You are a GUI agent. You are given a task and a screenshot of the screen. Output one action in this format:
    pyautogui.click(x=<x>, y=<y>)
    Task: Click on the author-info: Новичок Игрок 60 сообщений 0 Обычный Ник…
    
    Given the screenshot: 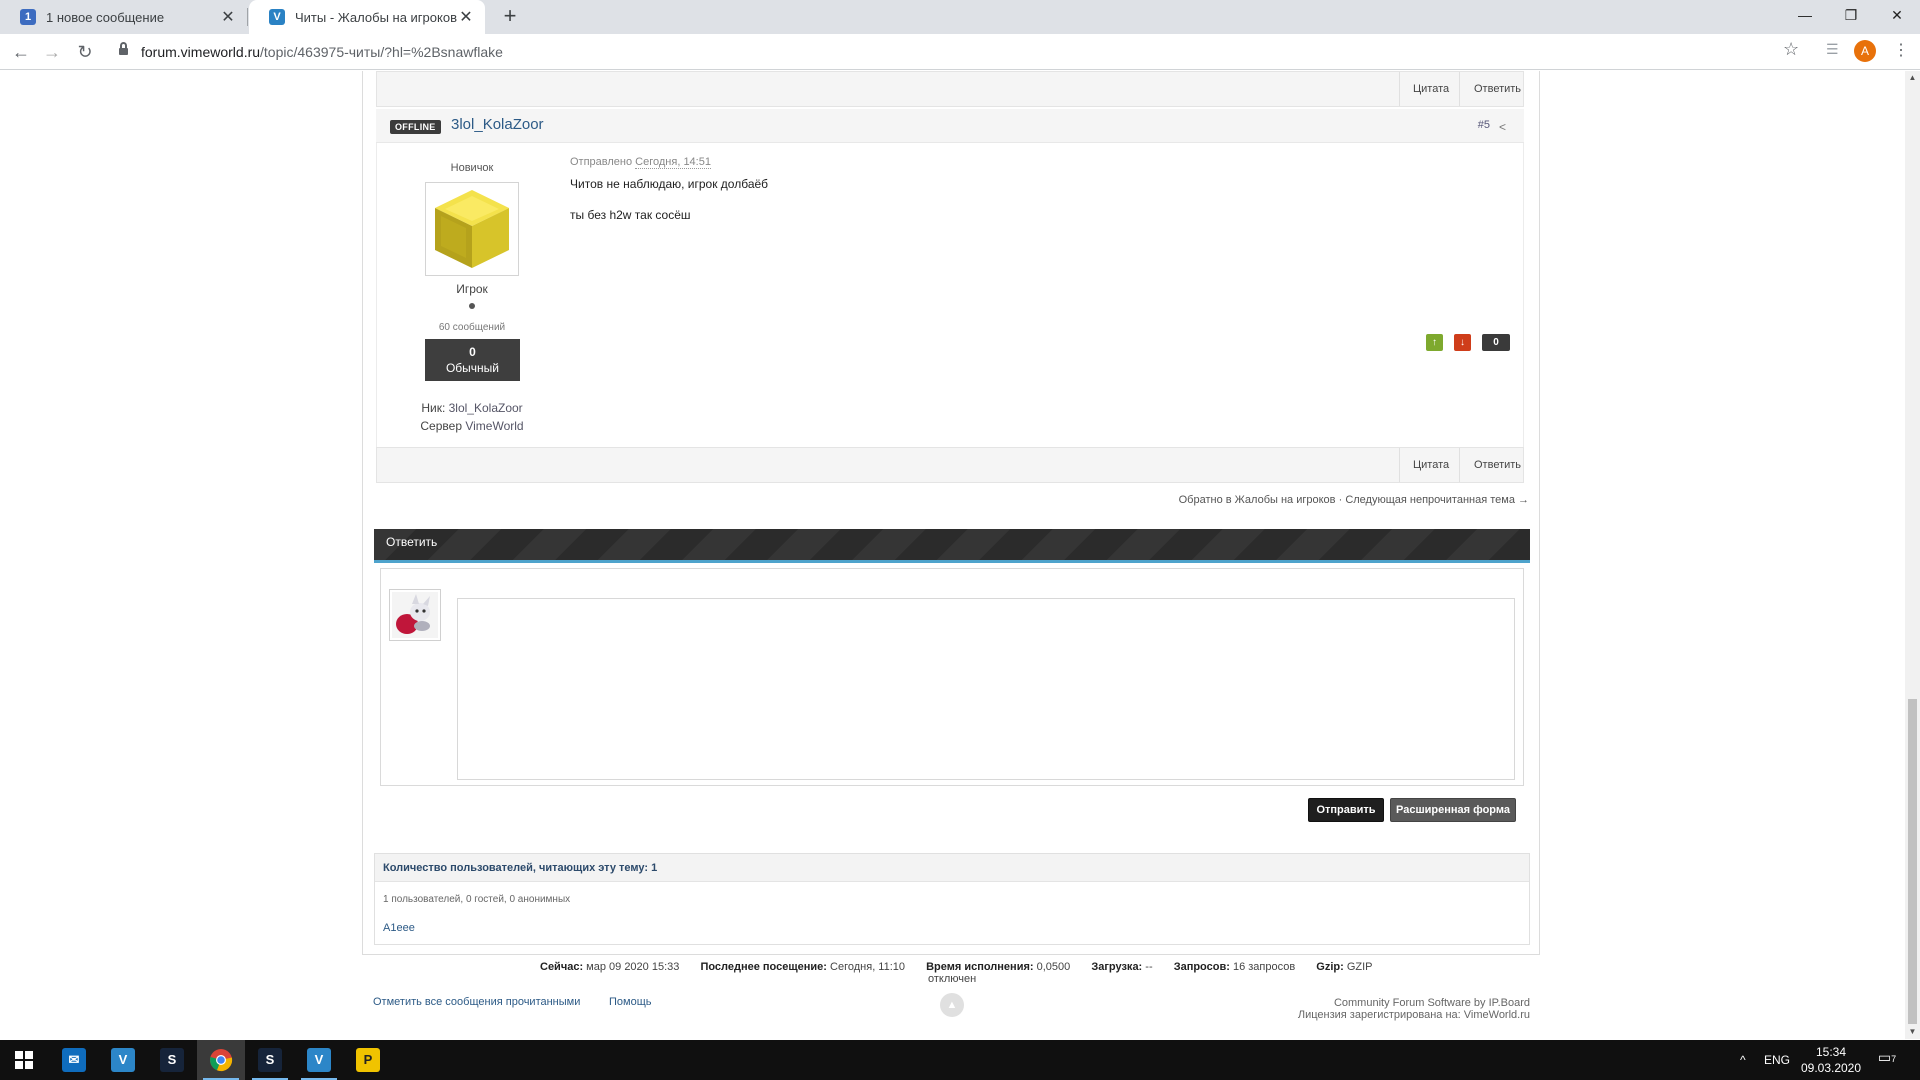 What is the action you would take?
    pyautogui.click(x=472, y=295)
    